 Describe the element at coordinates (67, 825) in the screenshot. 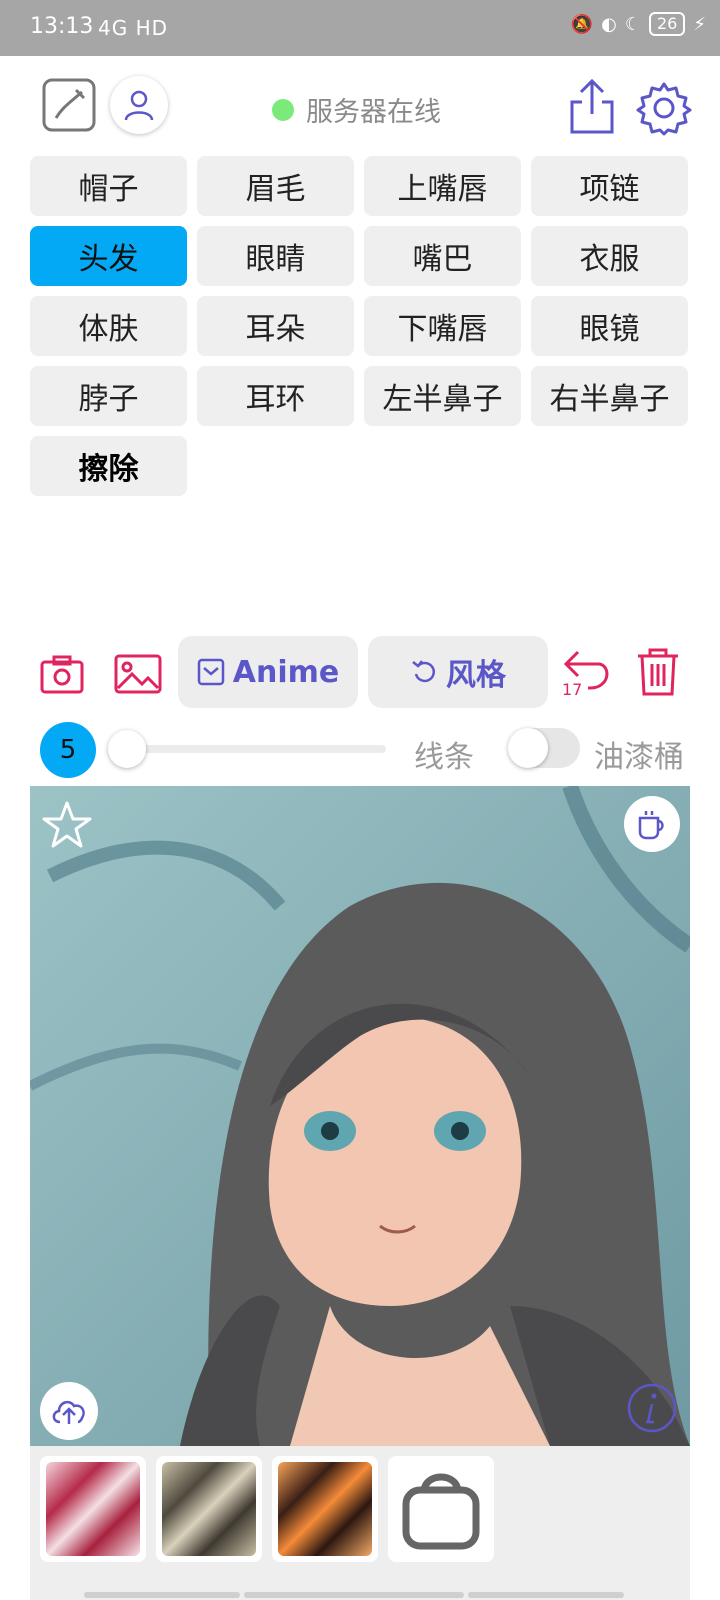

I see `star-icon` at that location.